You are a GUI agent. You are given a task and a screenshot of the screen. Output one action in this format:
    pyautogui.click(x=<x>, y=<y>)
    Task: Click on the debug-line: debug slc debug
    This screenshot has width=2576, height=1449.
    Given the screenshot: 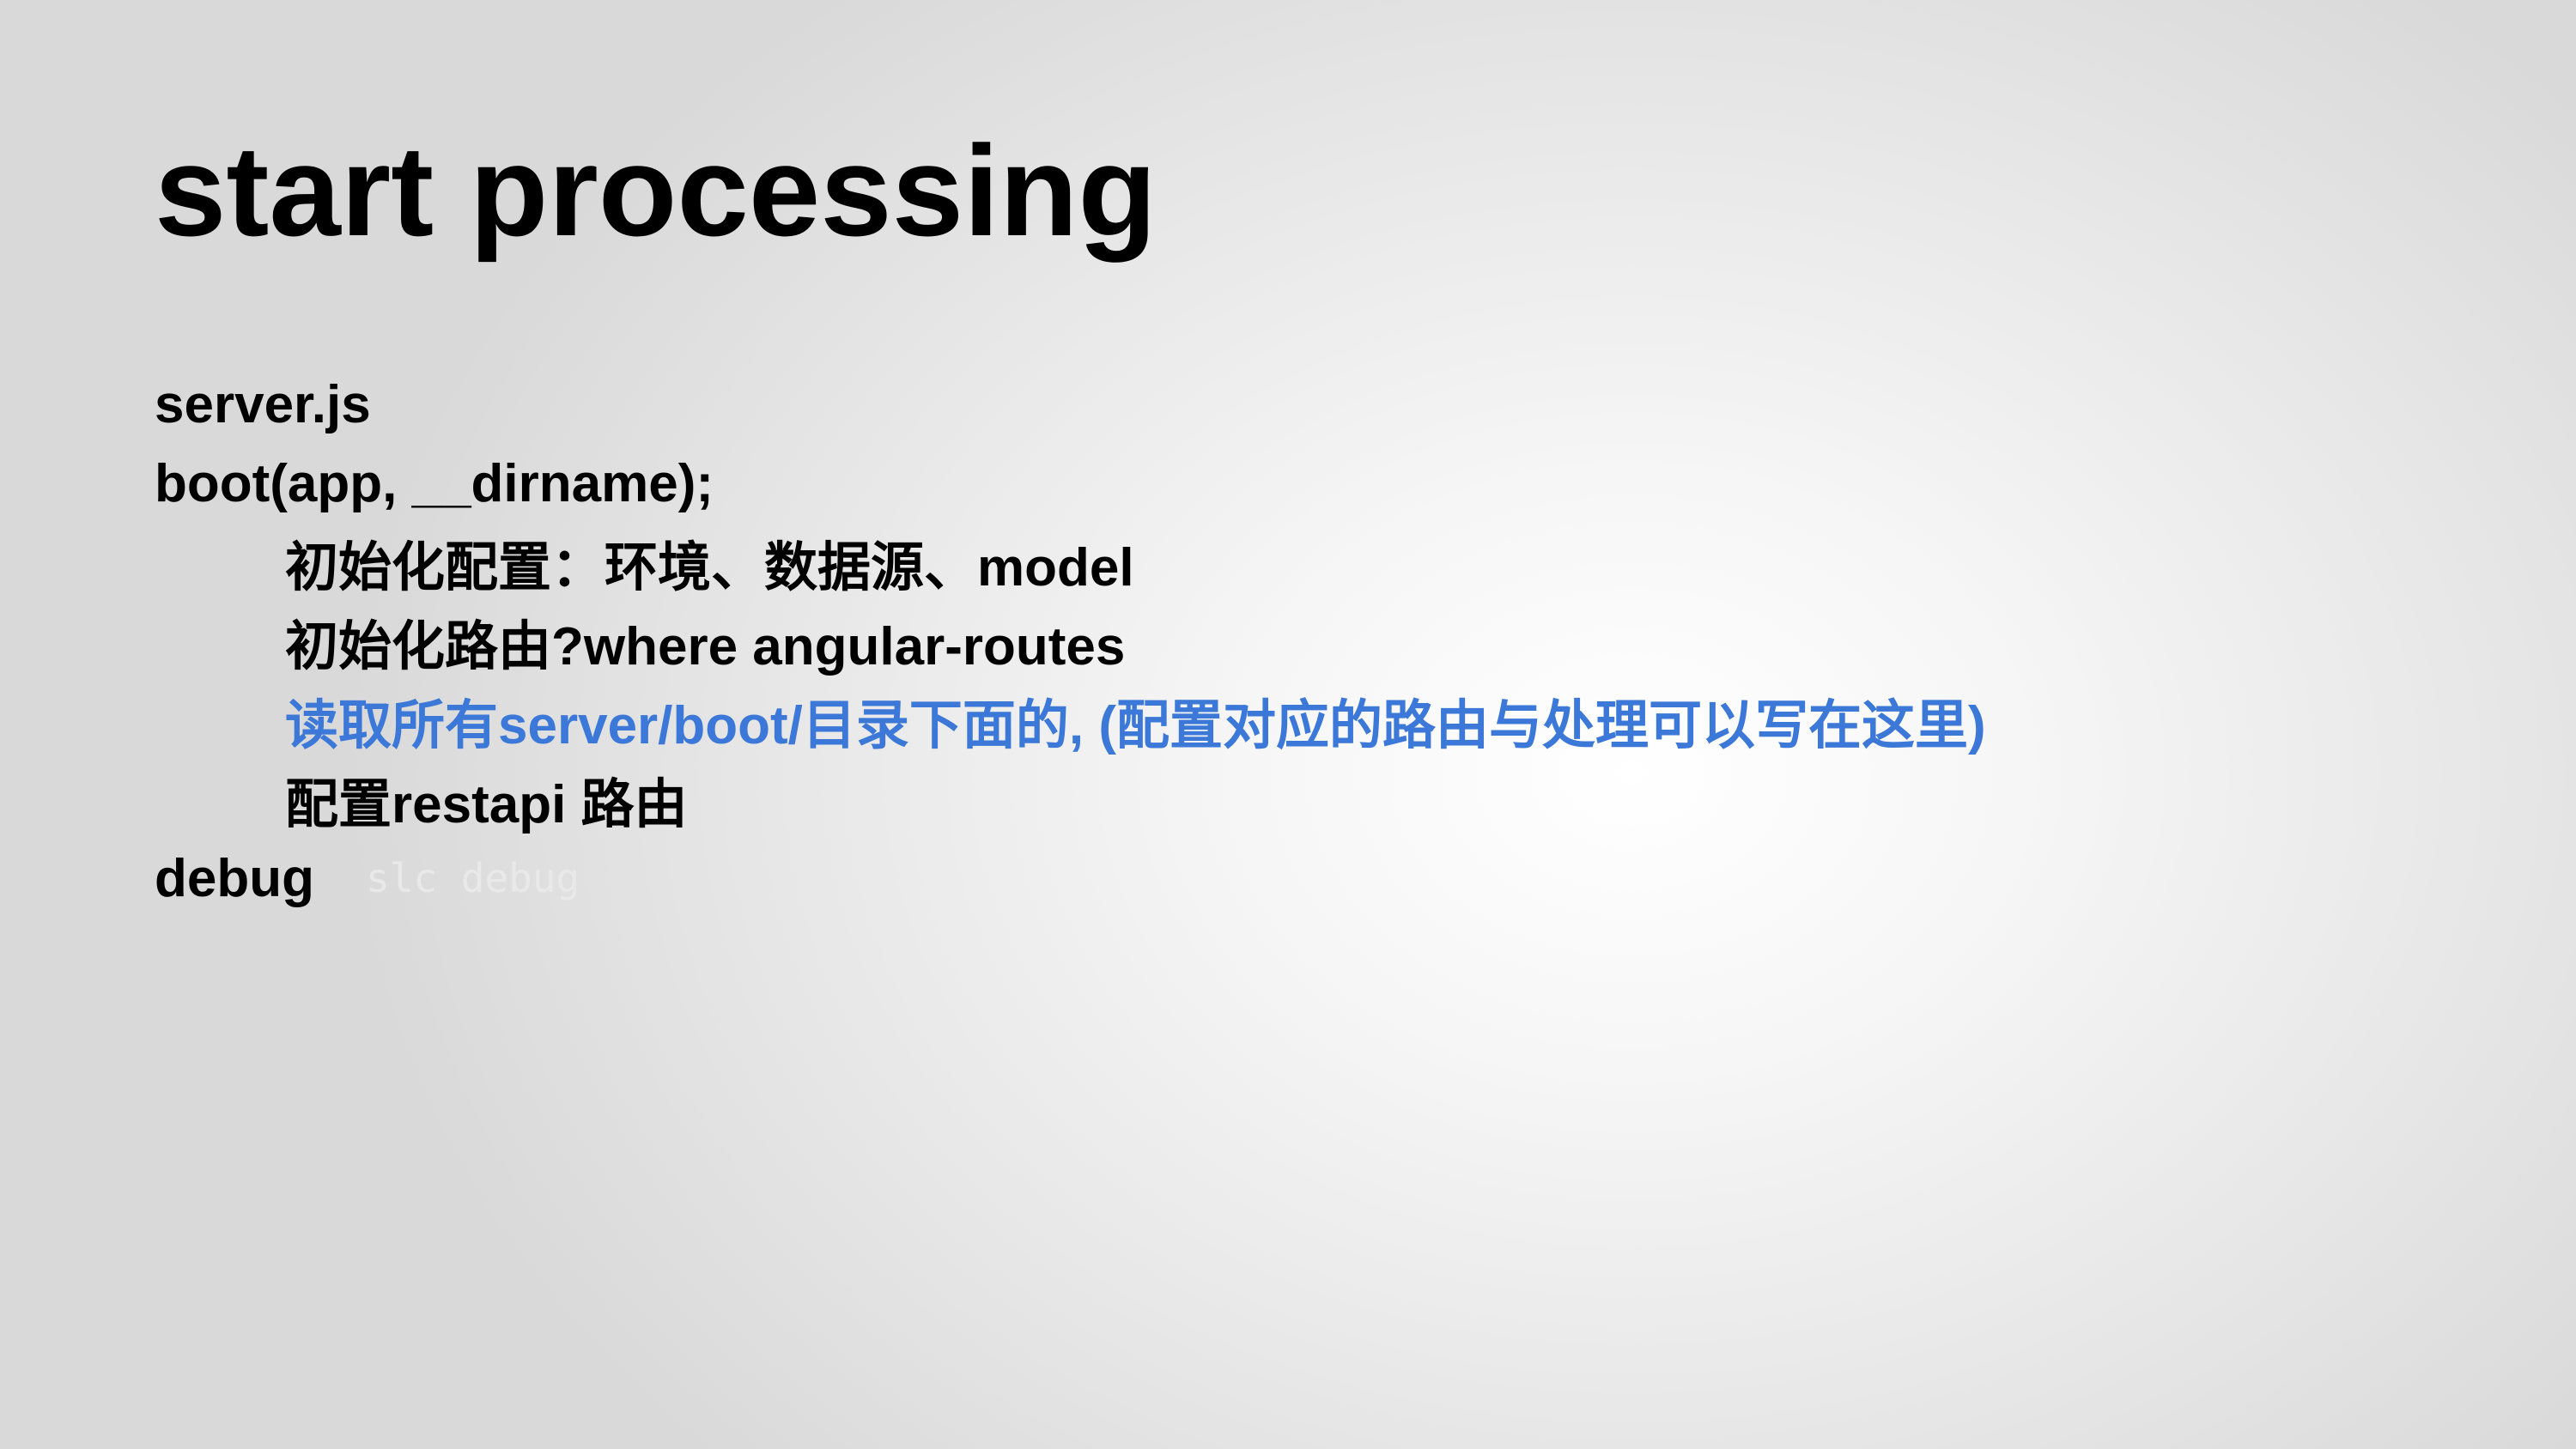 What is the action you would take?
    pyautogui.click(x=1314, y=878)
    